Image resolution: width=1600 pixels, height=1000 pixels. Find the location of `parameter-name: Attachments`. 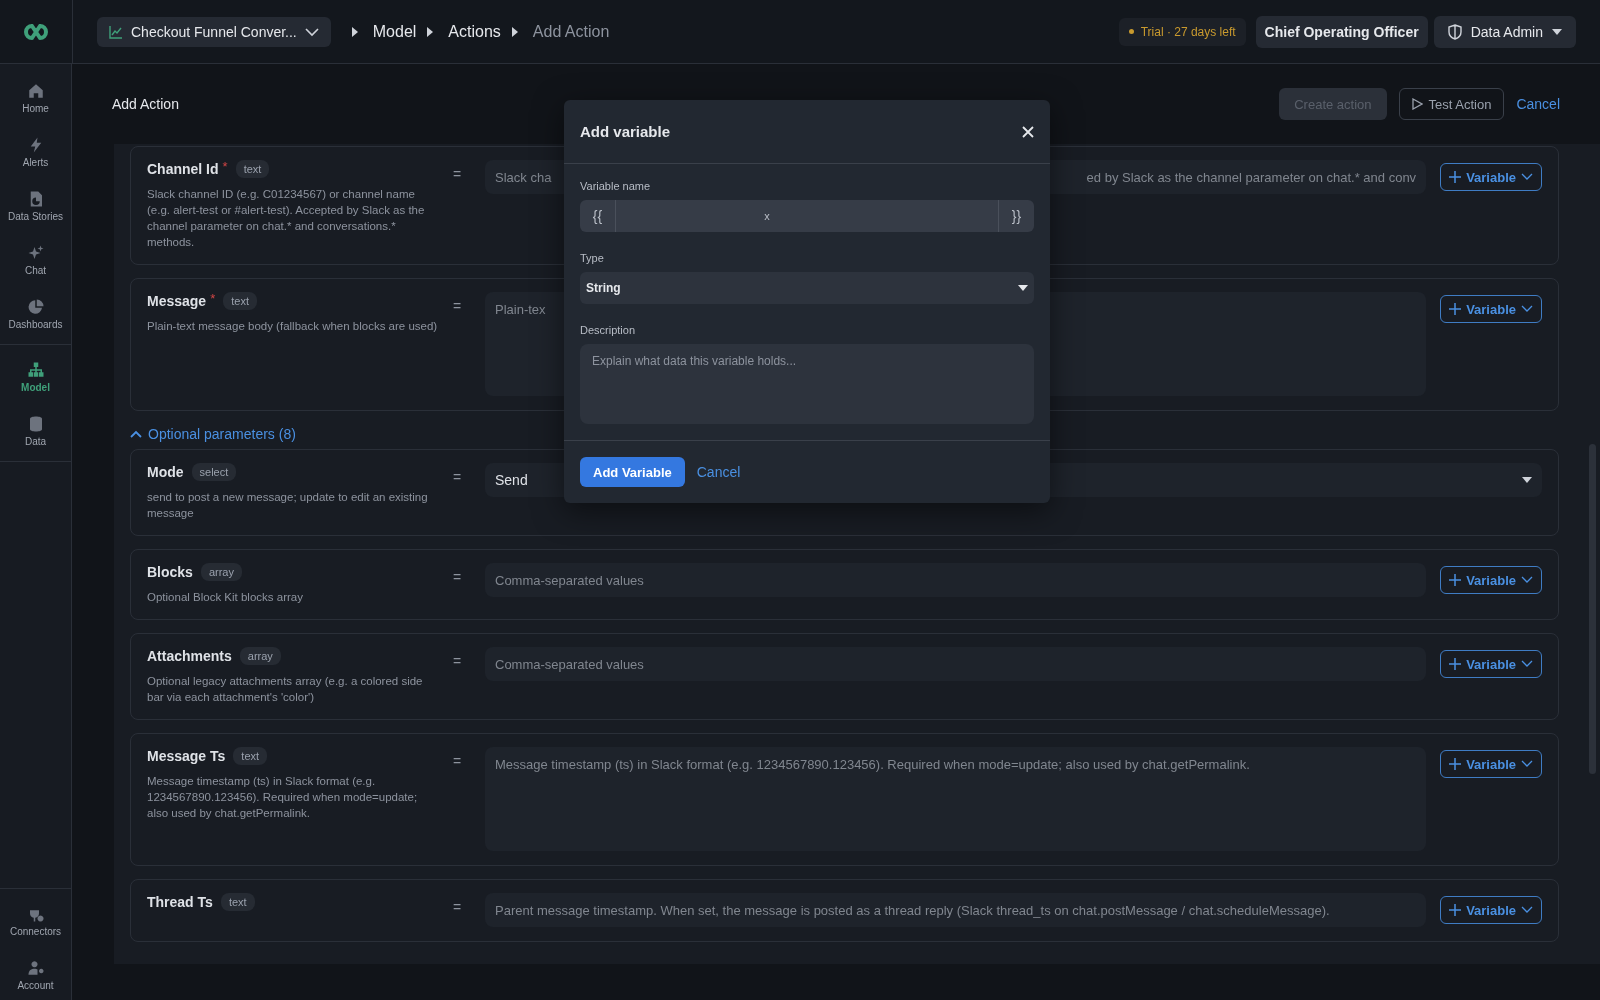

parameter-name: Attachments is located at coordinates (189, 656).